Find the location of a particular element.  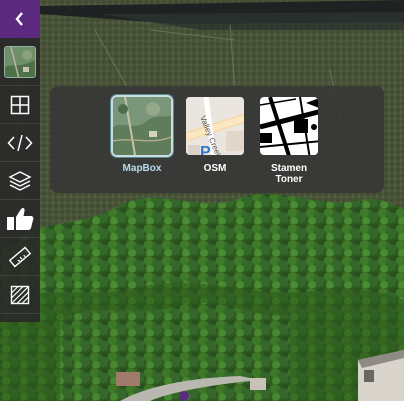

code-button is located at coordinates (20, 143).